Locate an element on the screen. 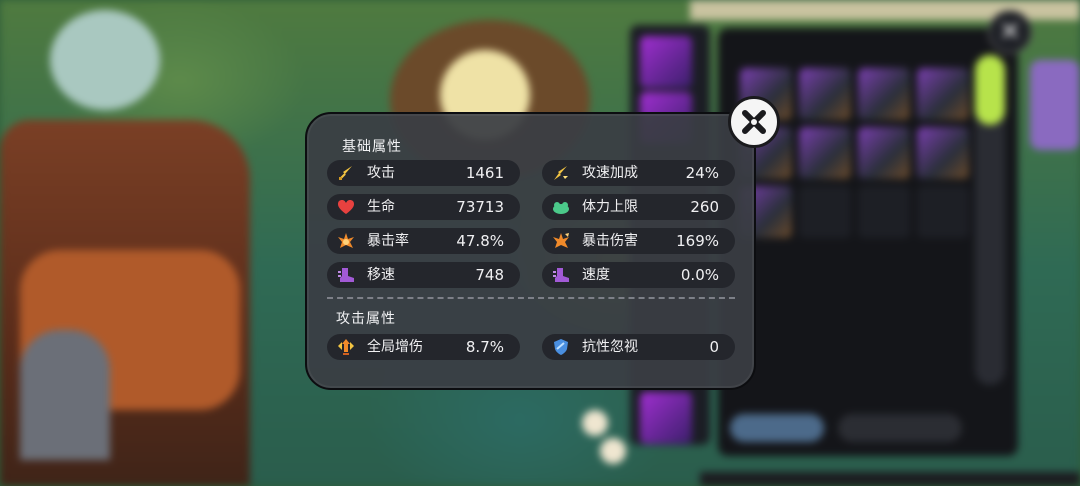 The width and height of the screenshot is (1080, 486). basic-attributes-title: 基础属性 is located at coordinates (372, 147).